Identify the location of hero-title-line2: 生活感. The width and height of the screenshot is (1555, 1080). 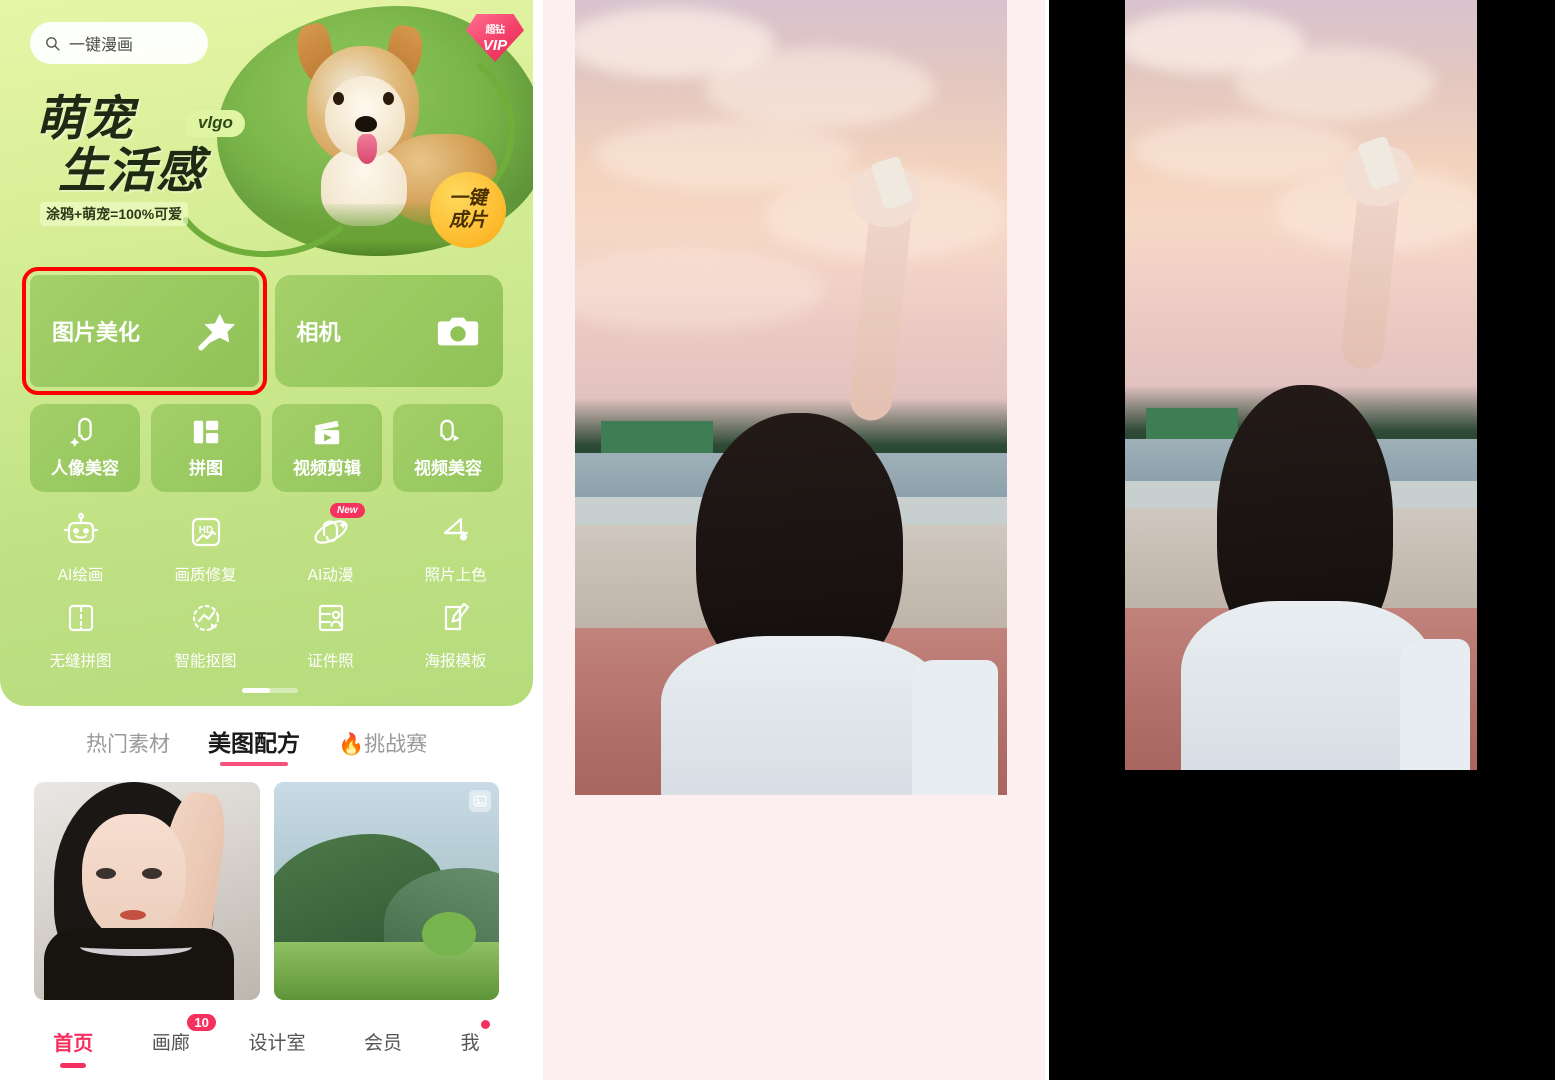
(132, 171).